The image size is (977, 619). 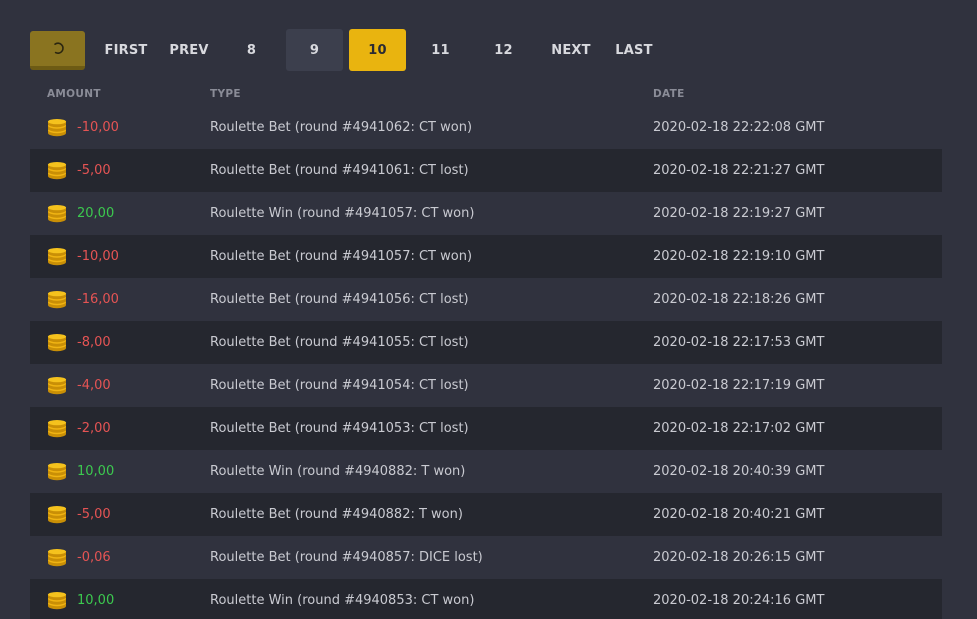 What do you see at coordinates (94, 342) in the screenshot?
I see `amount-value: -8,00` at bounding box center [94, 342].